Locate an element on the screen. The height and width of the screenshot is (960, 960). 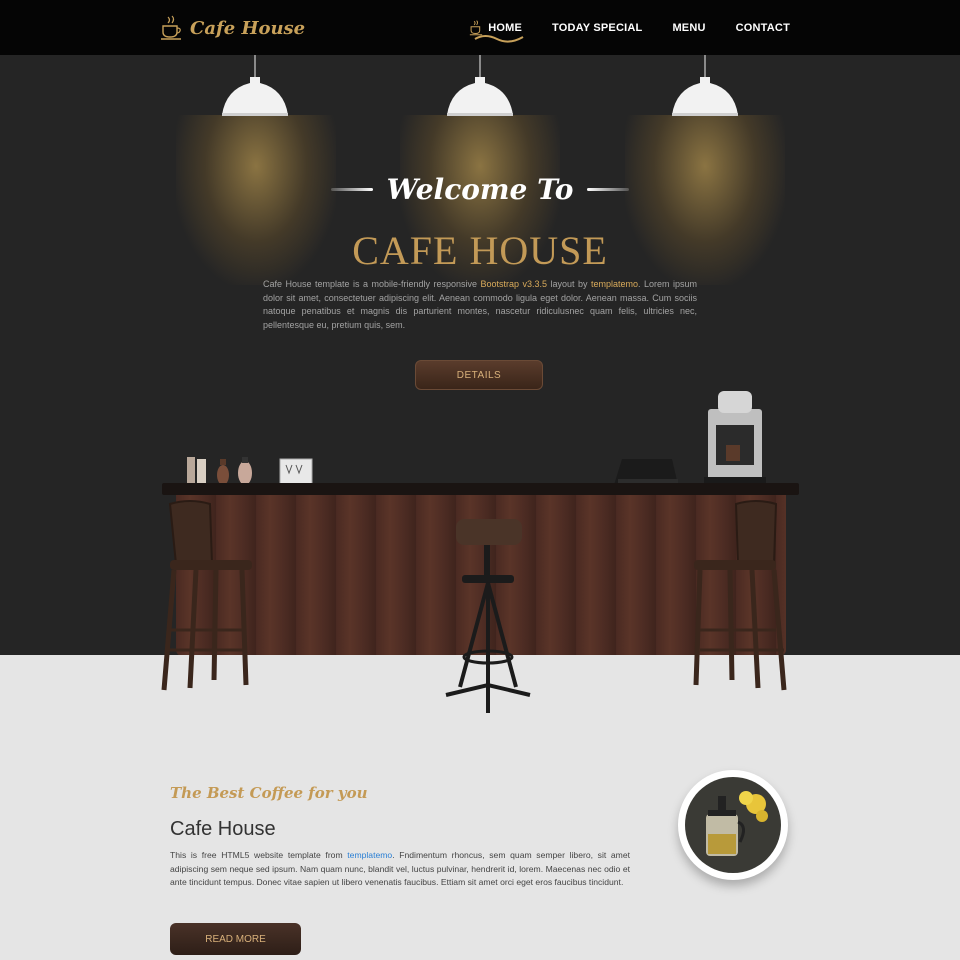
nav-home: HOME is located at coordinates (496, 31).